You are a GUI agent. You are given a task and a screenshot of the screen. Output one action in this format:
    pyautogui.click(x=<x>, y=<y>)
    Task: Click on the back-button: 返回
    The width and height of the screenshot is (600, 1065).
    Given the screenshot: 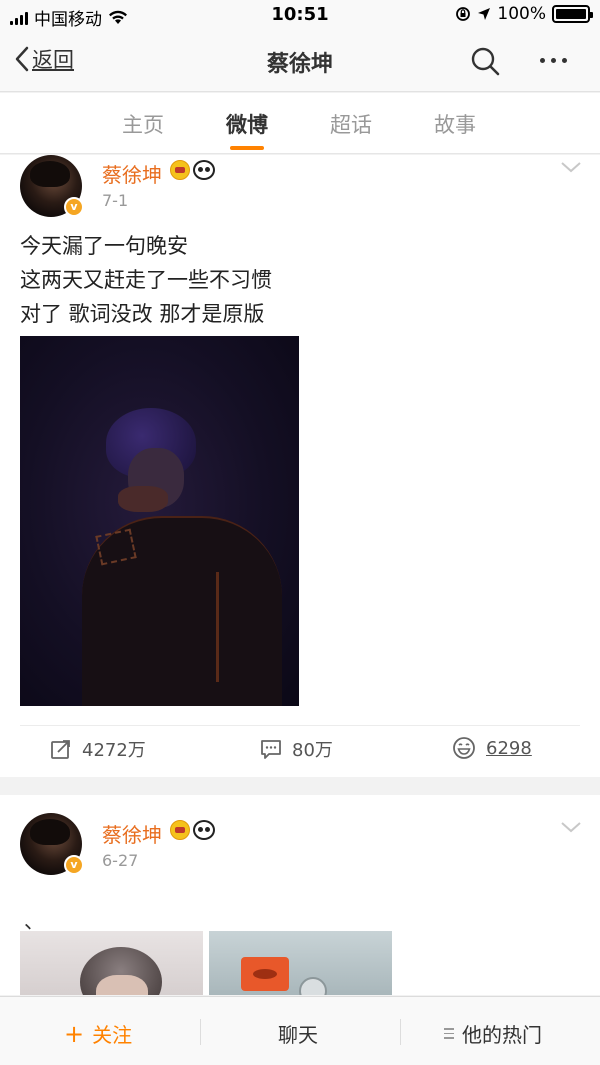 What is the action you would take?
    pyautogui.click(x=44, y=59)
    